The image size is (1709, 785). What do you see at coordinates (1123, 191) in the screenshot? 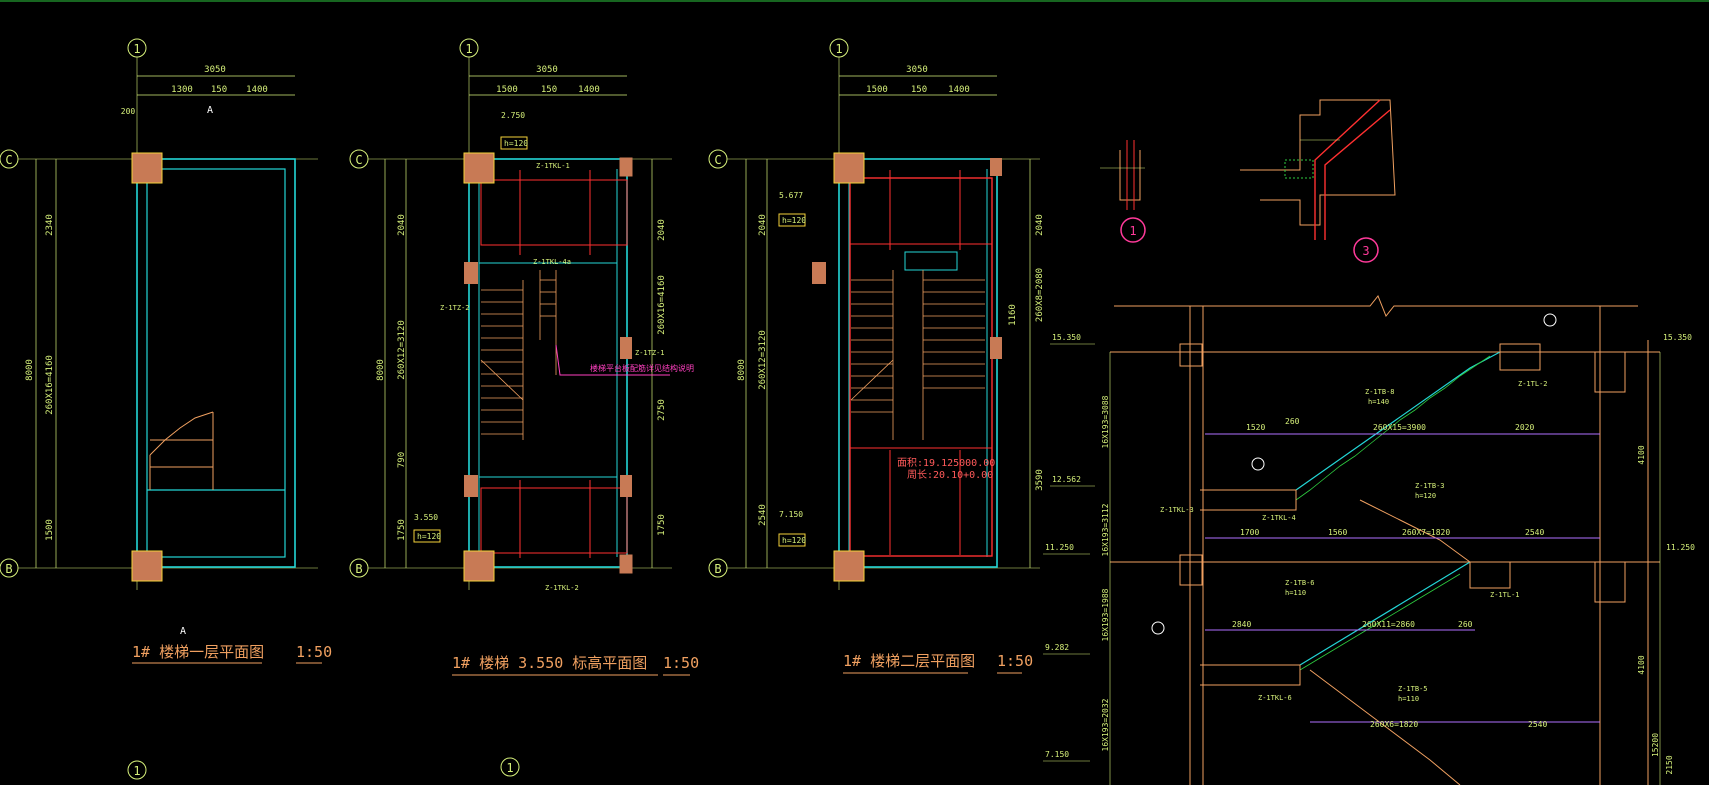
I see `detail-1: 1` at bounding box center [1123, 191].